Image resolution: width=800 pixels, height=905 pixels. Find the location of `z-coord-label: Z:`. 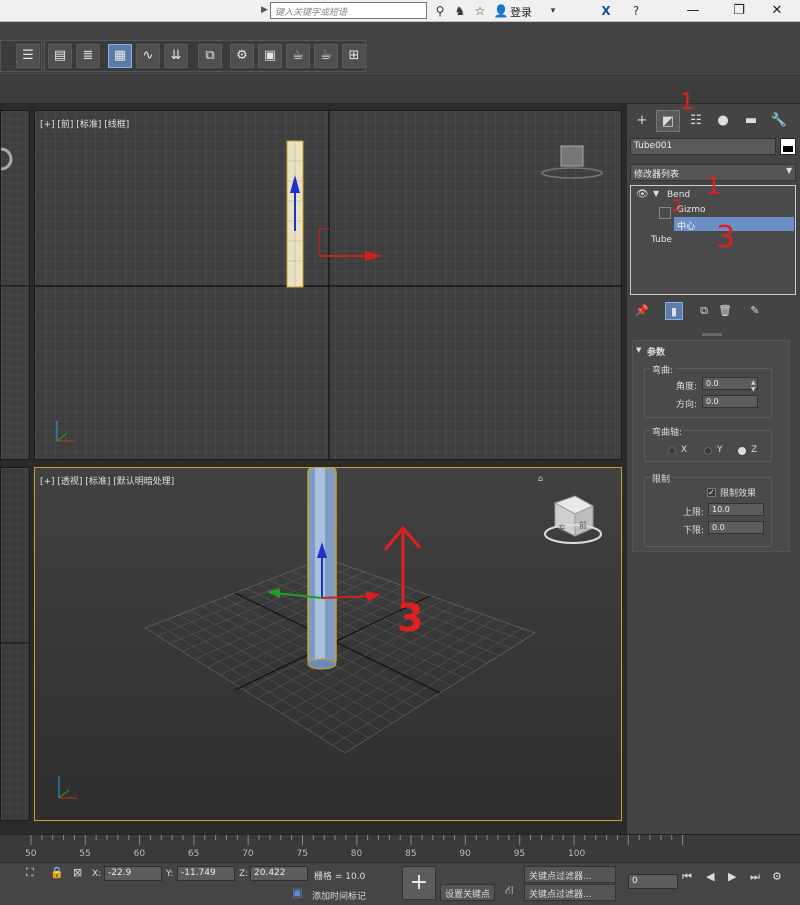

z-coord-label: Z: is located at coordinates (244, 874).